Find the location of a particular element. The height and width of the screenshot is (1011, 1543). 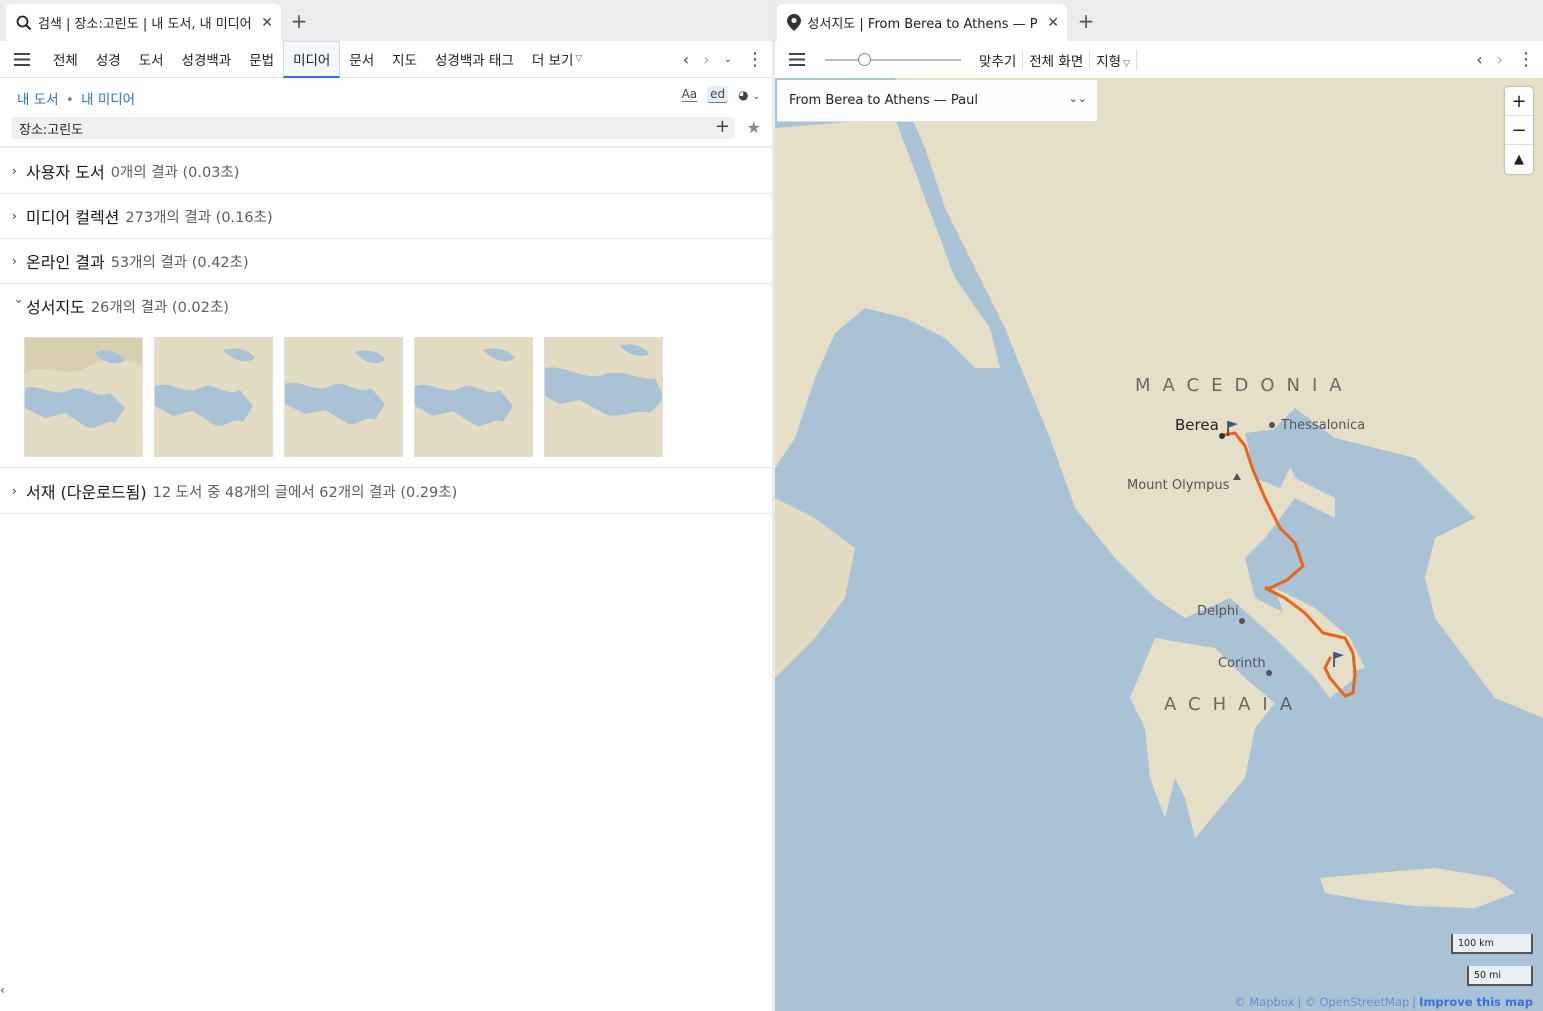

mount-olympus-label: Mount Olympus is located at coordinates (1178, 485).